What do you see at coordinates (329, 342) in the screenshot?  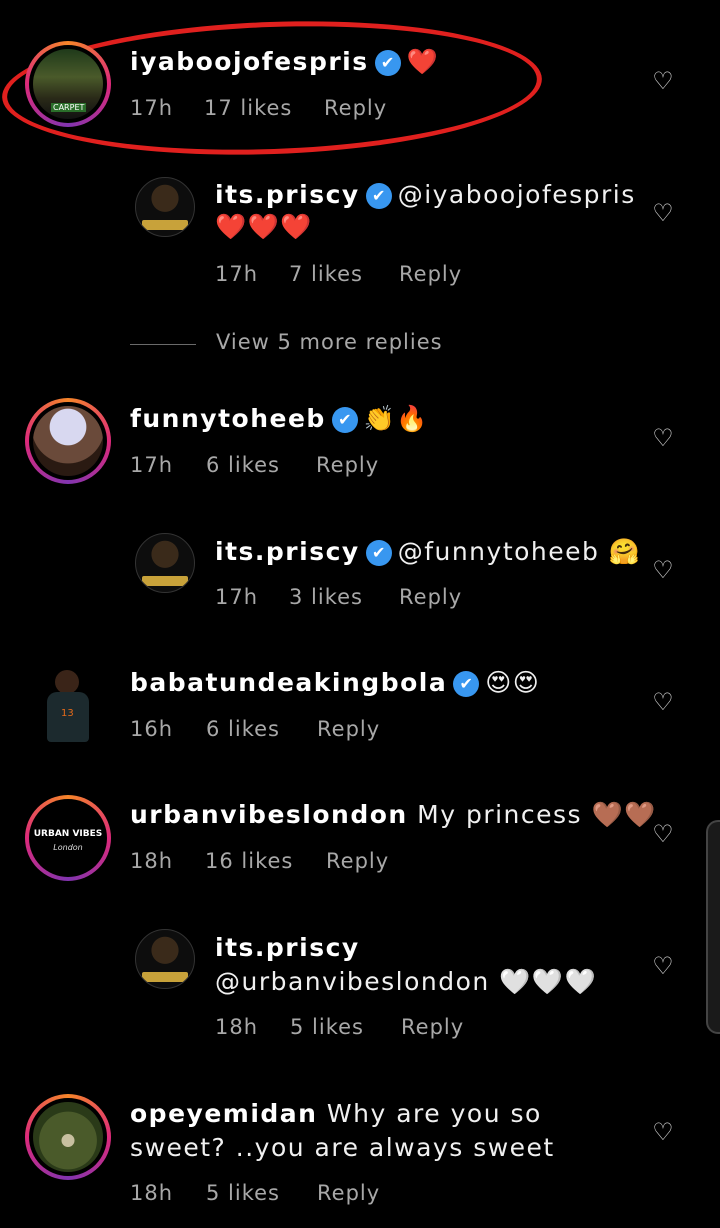 I see `view-more-label: View 5 more replies` at bounding box center [329, 342].